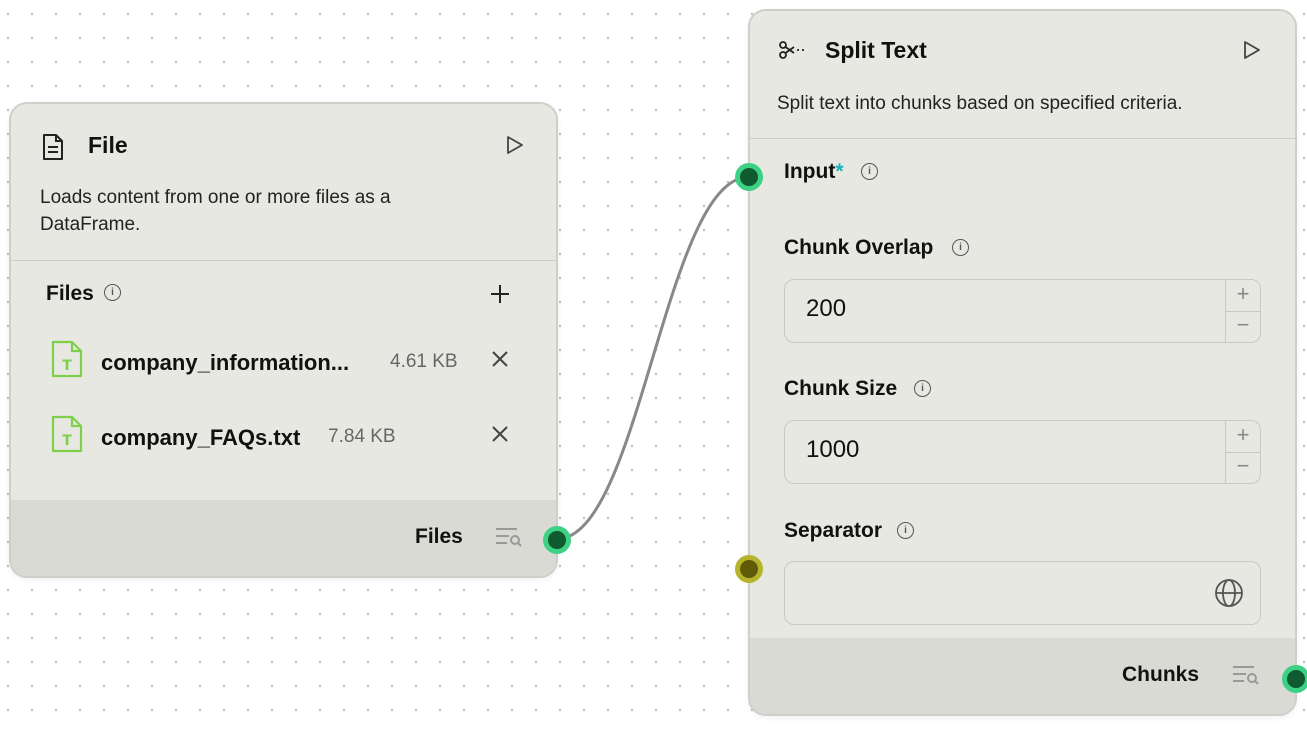  What do you see at coordinates (749, 177) in the screenshot?
I see `input-handle` at bounding box center [749, 177].